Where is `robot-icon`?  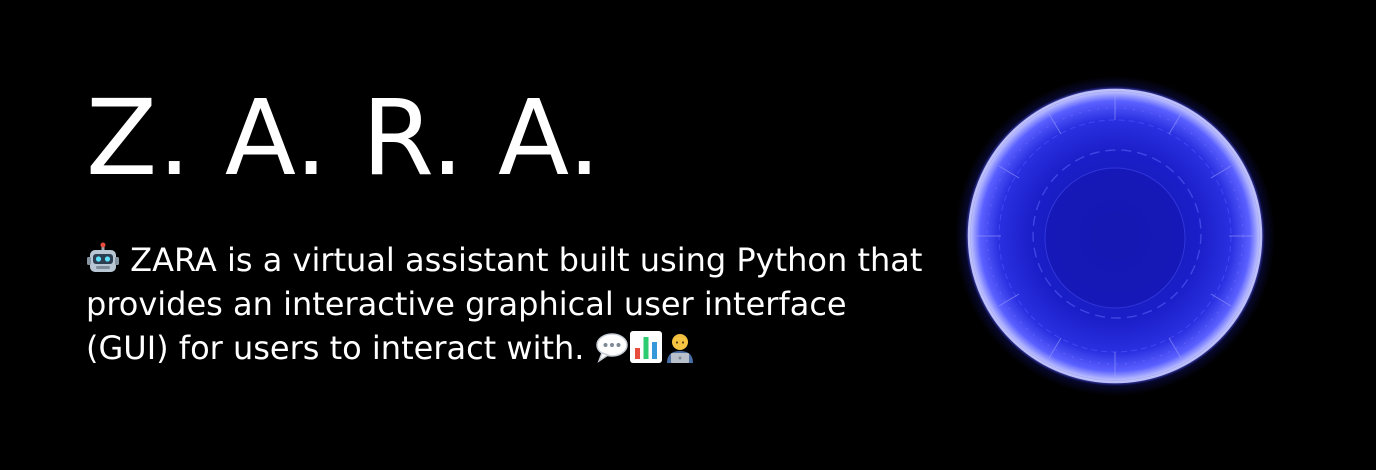 robot-icon is located at coordinates (103, 259).